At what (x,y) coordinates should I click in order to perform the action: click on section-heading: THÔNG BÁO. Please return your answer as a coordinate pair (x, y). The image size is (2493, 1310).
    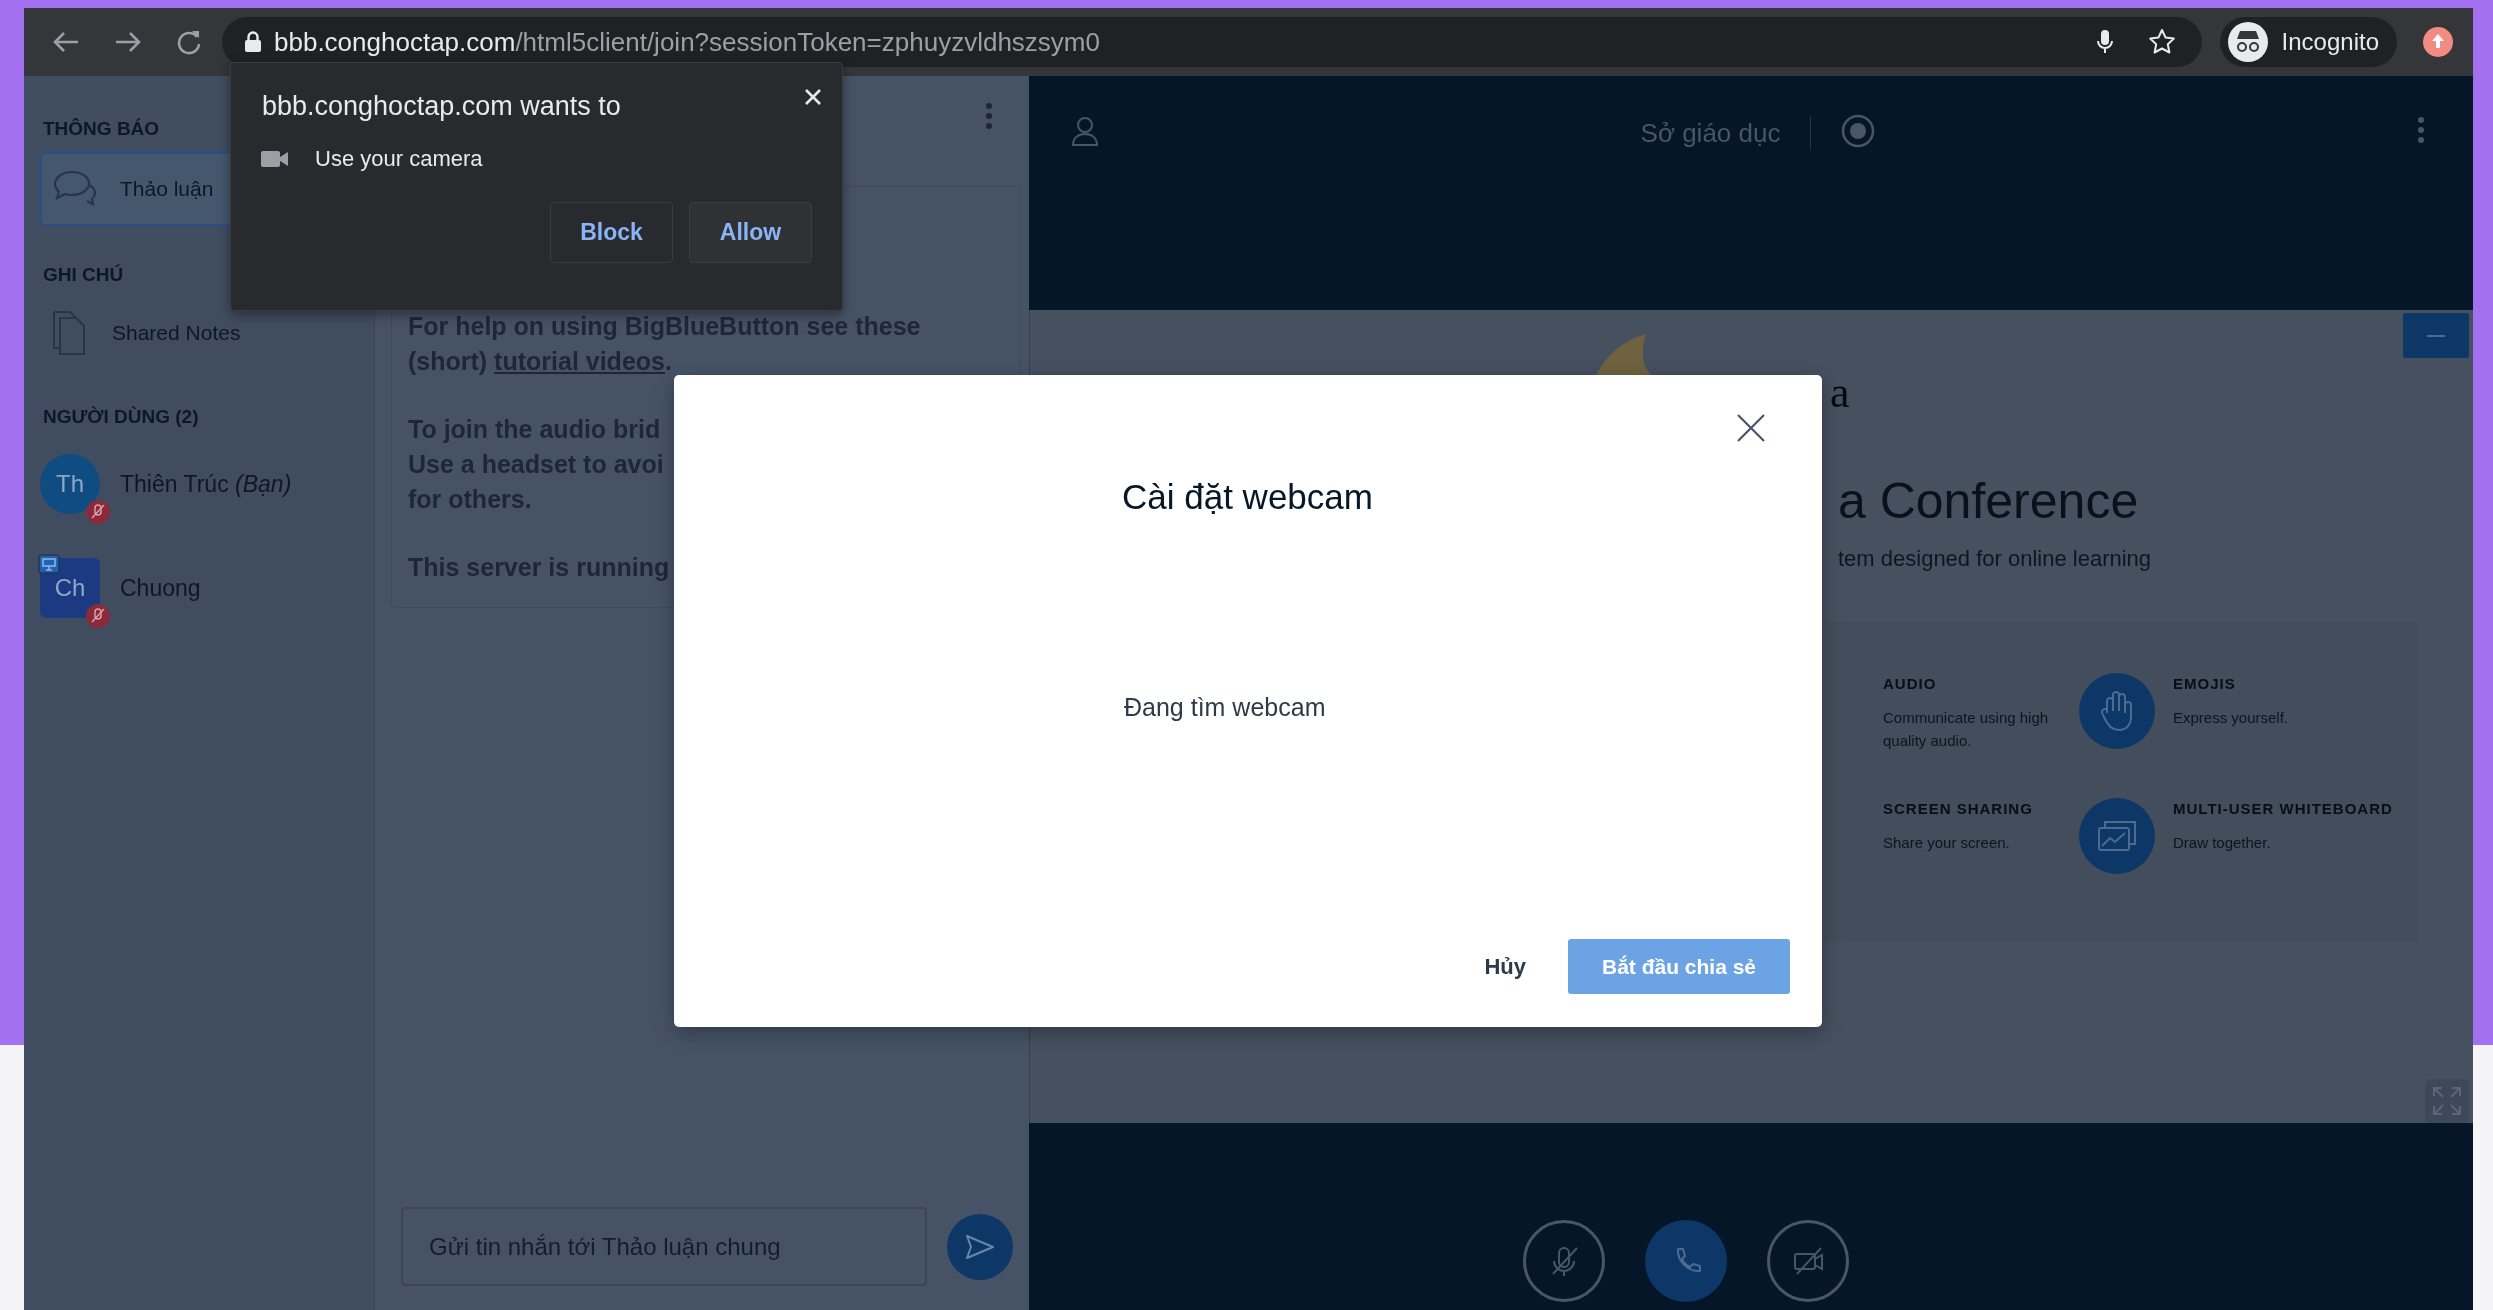
    Looking at the image, I should click on (101, 129).